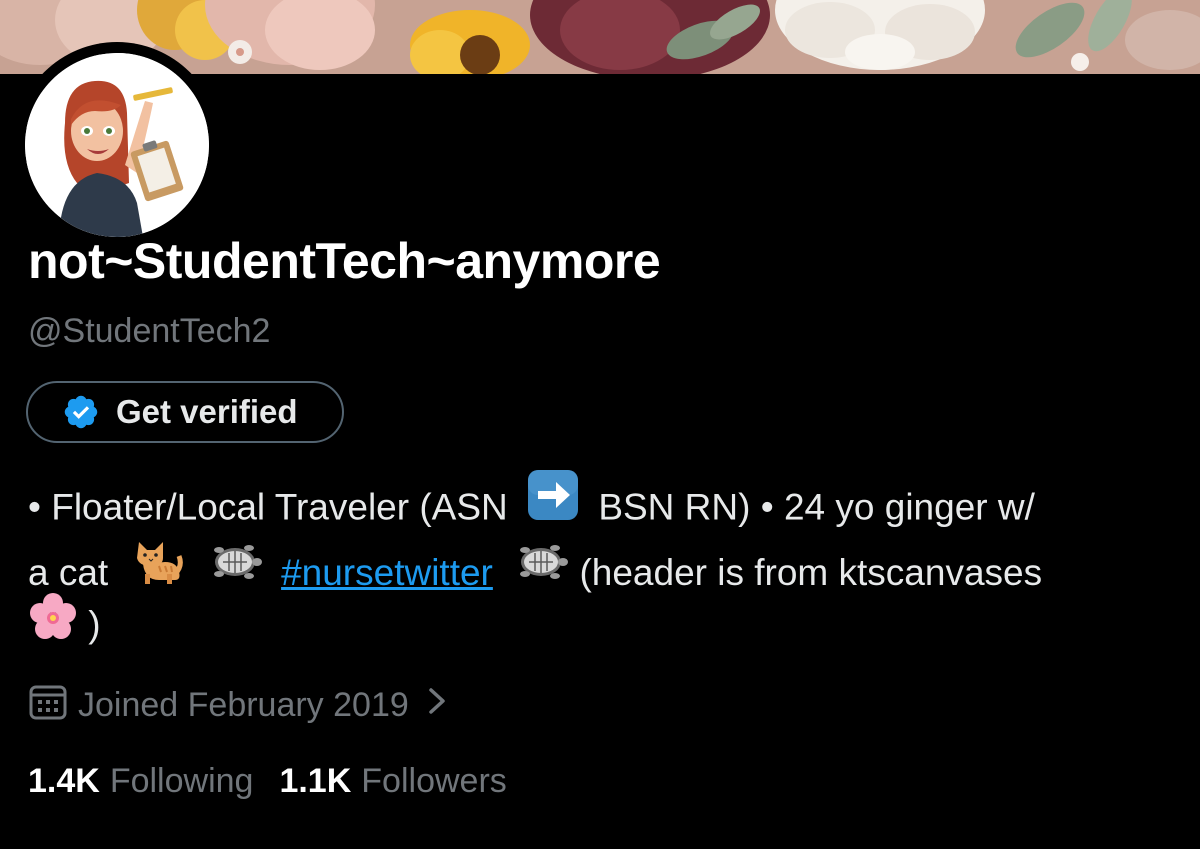 The image size is (1200, 849). Describe the element at coordinates (429, 705) in the screenshot. I see `chevron-right-icon` at that location.